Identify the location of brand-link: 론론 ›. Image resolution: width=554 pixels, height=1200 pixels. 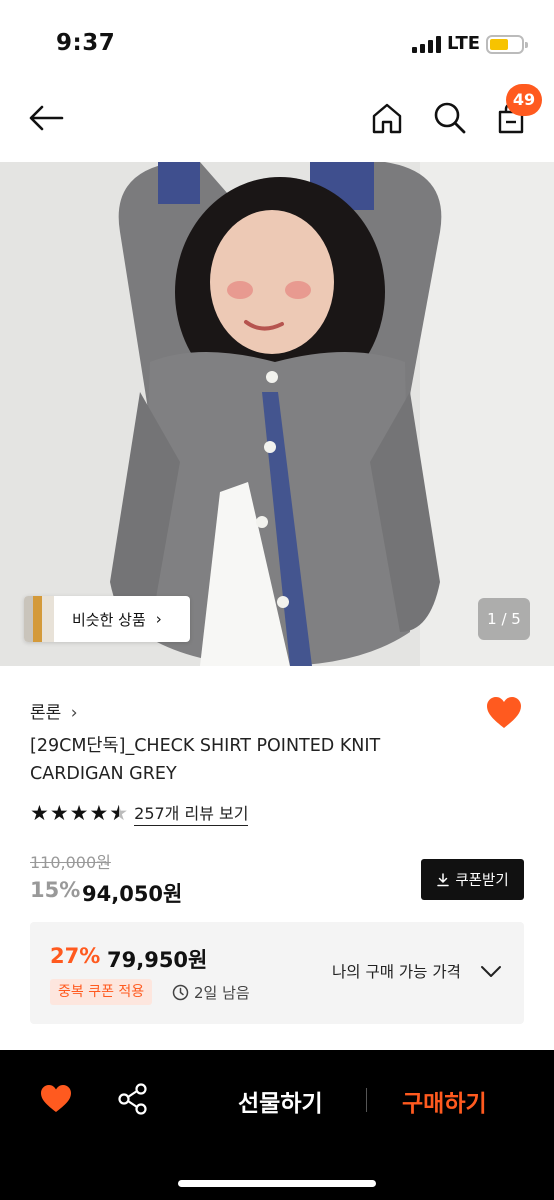
(54, 710).